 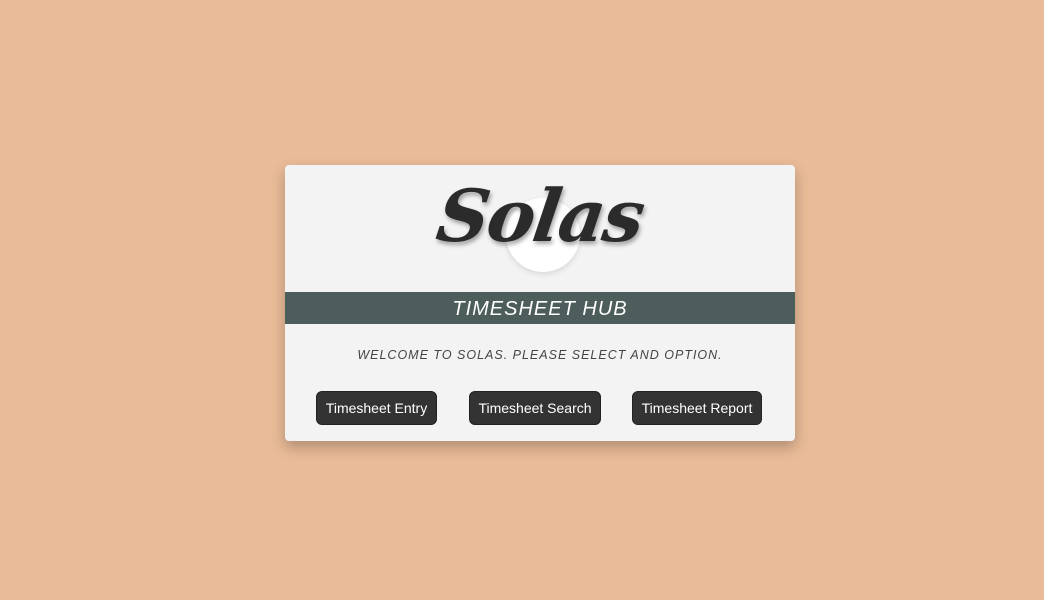 What do you see at coordinates (376, 408) in the screenshot?
I see `timesheet-entry-button: Timesheet Entry` at bounding box center [376, 408].